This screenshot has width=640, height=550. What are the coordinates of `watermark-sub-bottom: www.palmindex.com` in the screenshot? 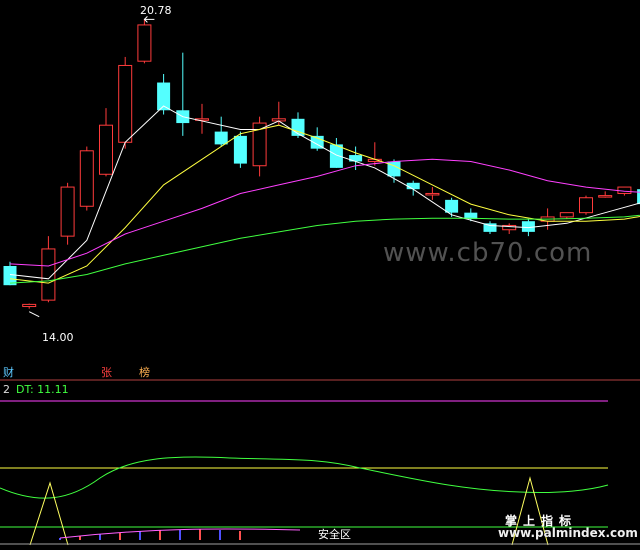 It's located at (568, 533).